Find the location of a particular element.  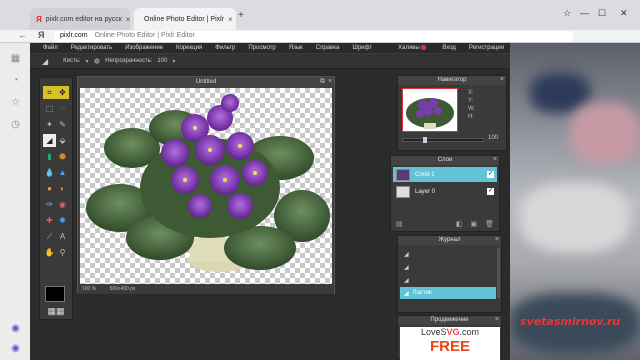

layer-thumbnail is located at coordinates (403, 174).